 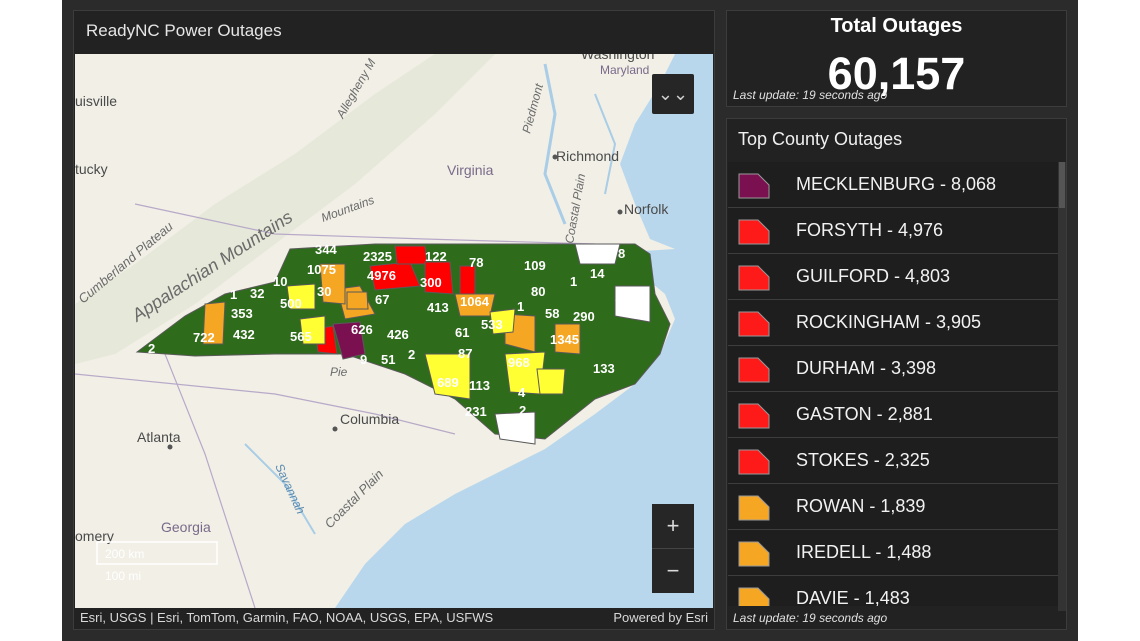 What do you see at coordinates (357, 300) in the screenshot?
I see `county-davie` at bounding box center [357, 300].